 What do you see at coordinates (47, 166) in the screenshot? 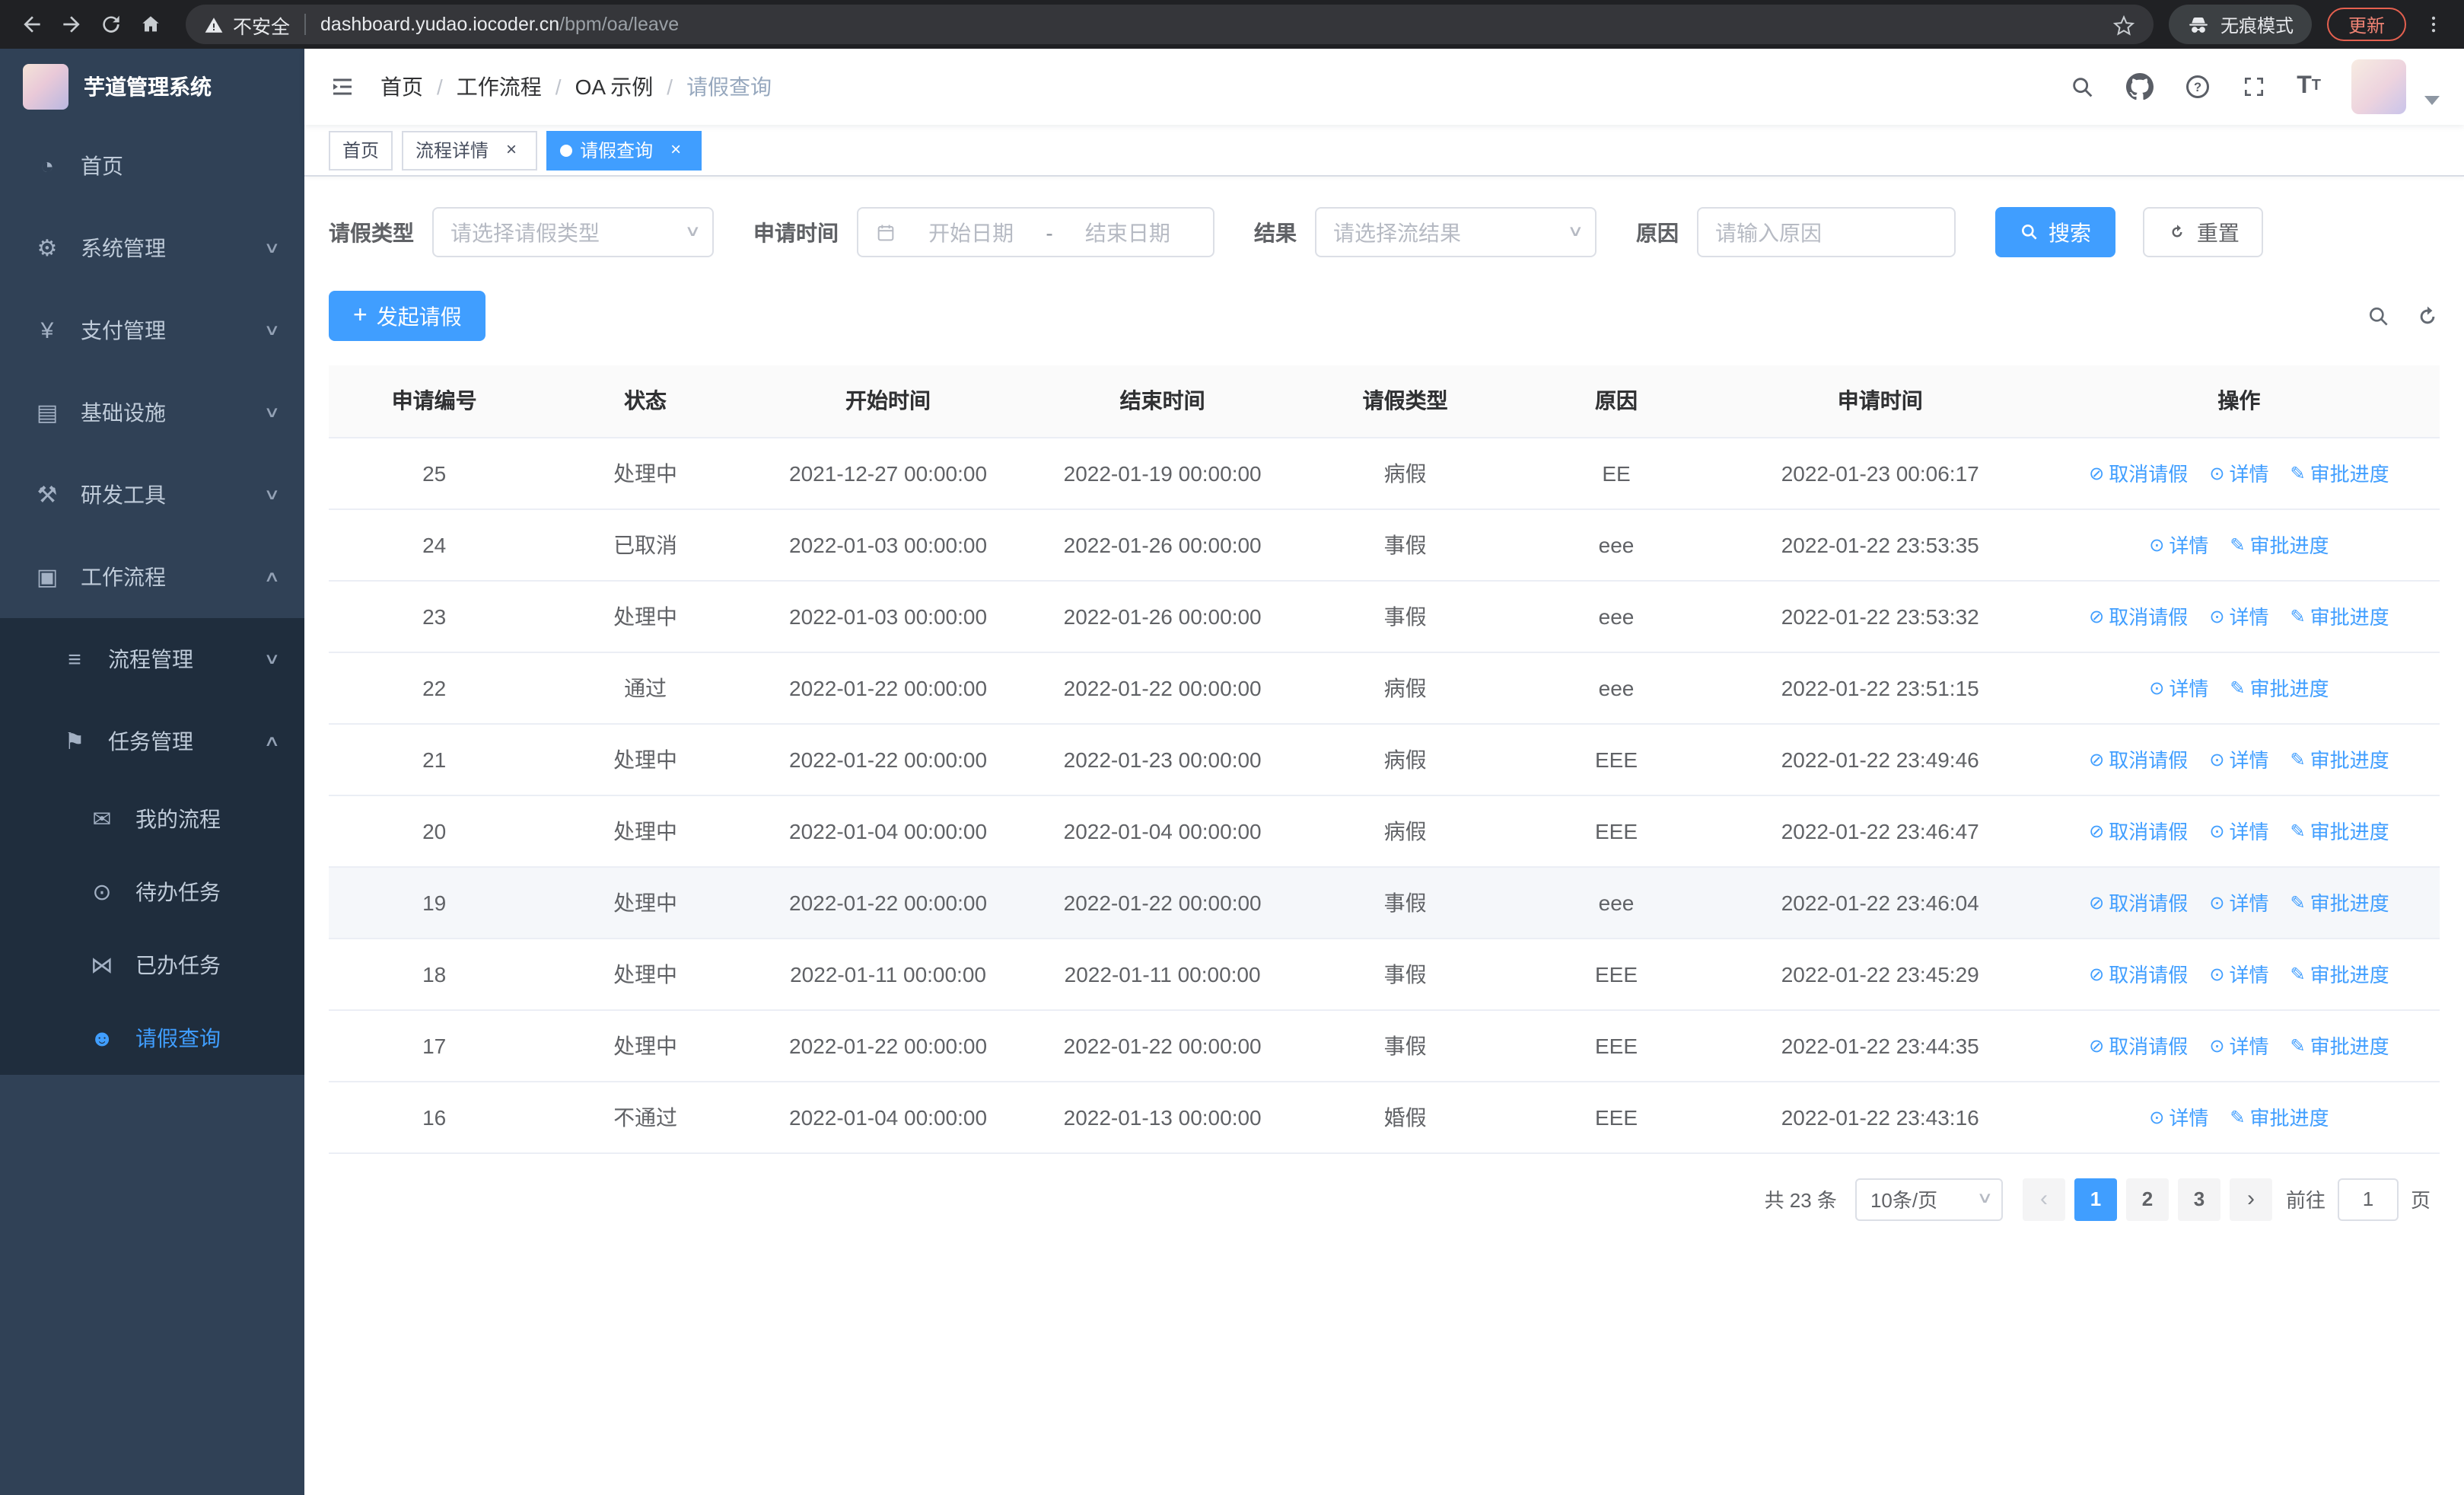
I see `dashboard-icon: ◔` at bounding box center [47, 166].